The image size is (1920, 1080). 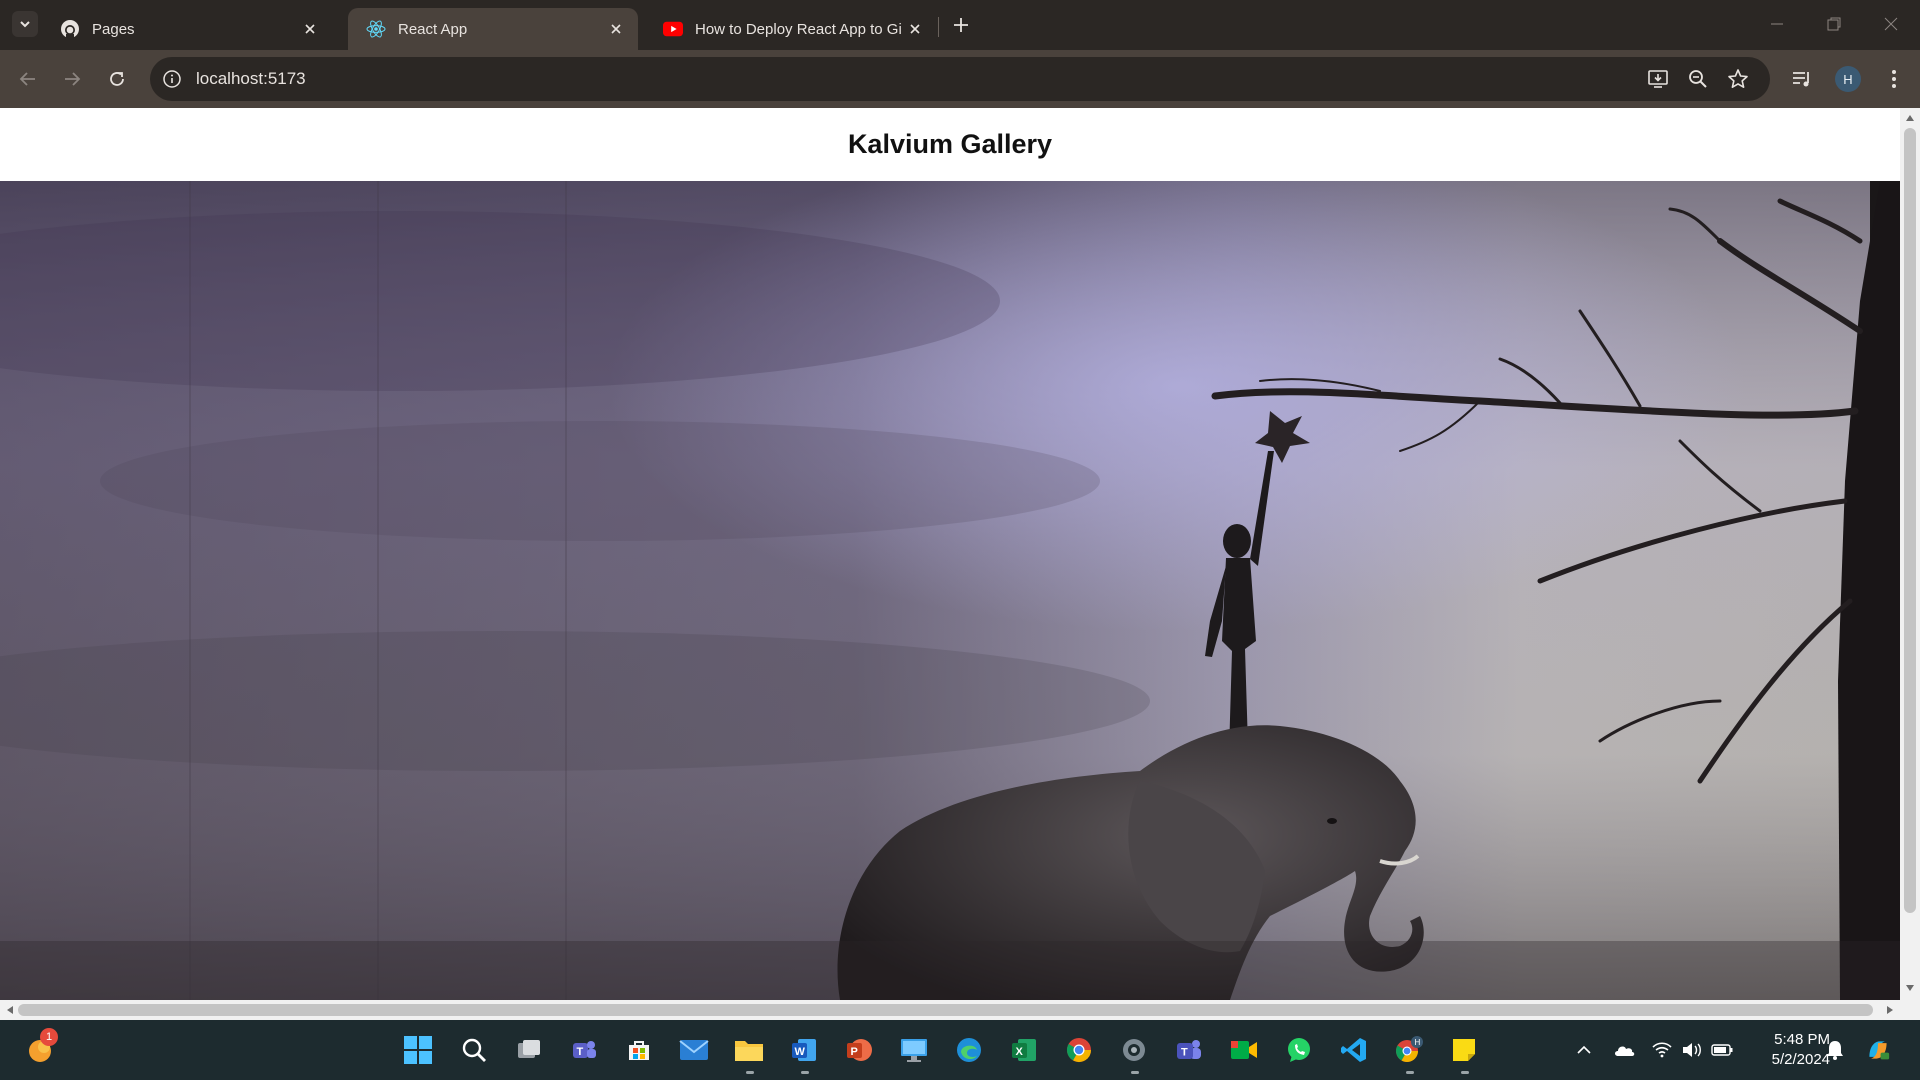 I want to click on back-button, so click(x=28, y=79).